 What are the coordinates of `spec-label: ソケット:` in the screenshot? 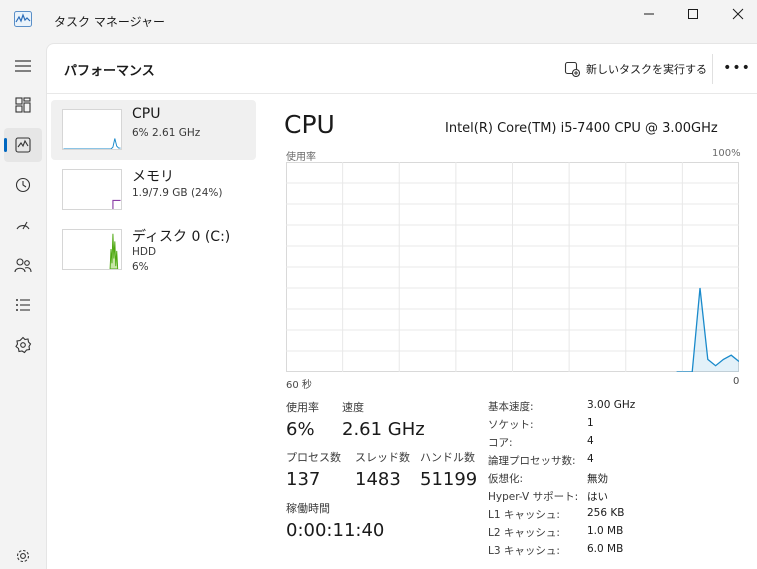 It's located at (511, 425).